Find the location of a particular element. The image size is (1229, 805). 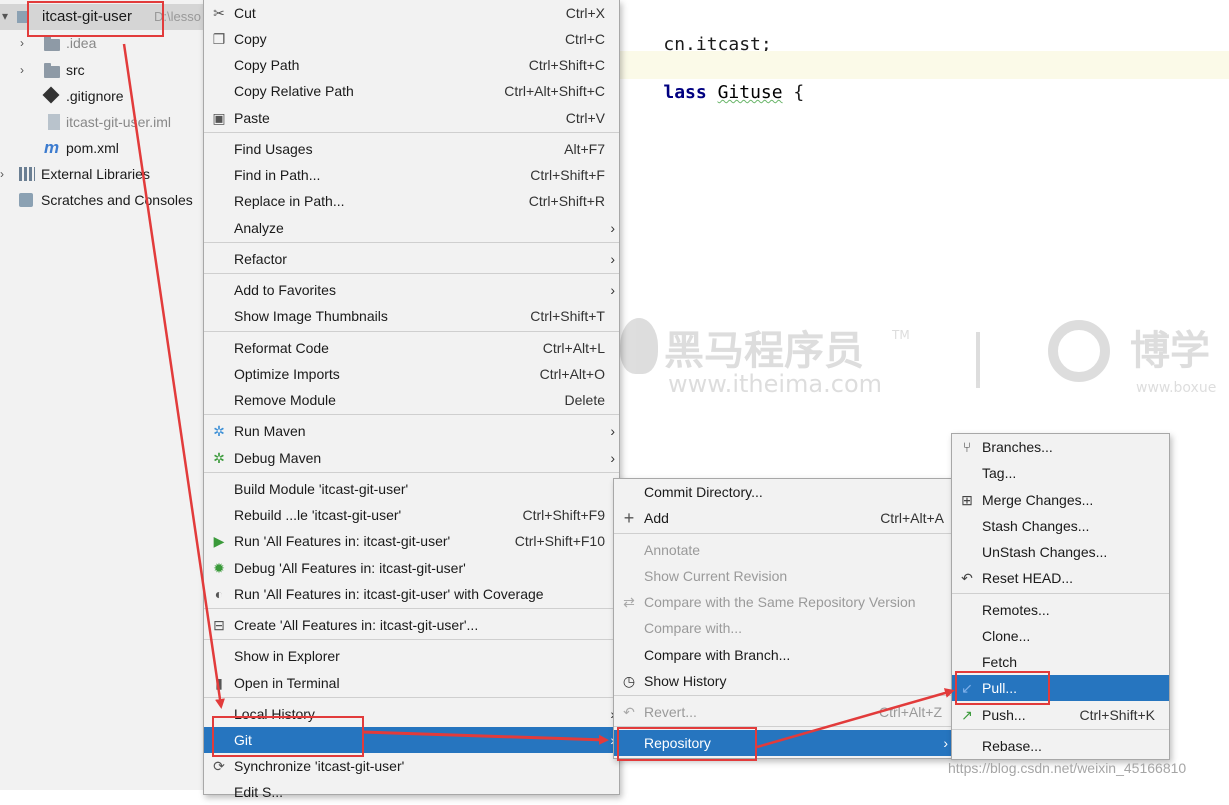

menu-item-copy: ❐ Copy Ctrl+C is located at coordinates (411, 39).